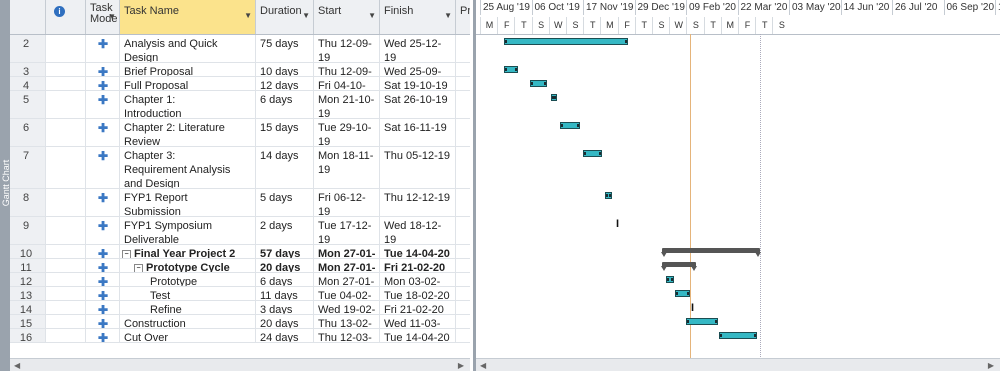 This screenshot has height=371, width=1000. I want to click on duration-cell: 3 days, so click(285, 307).